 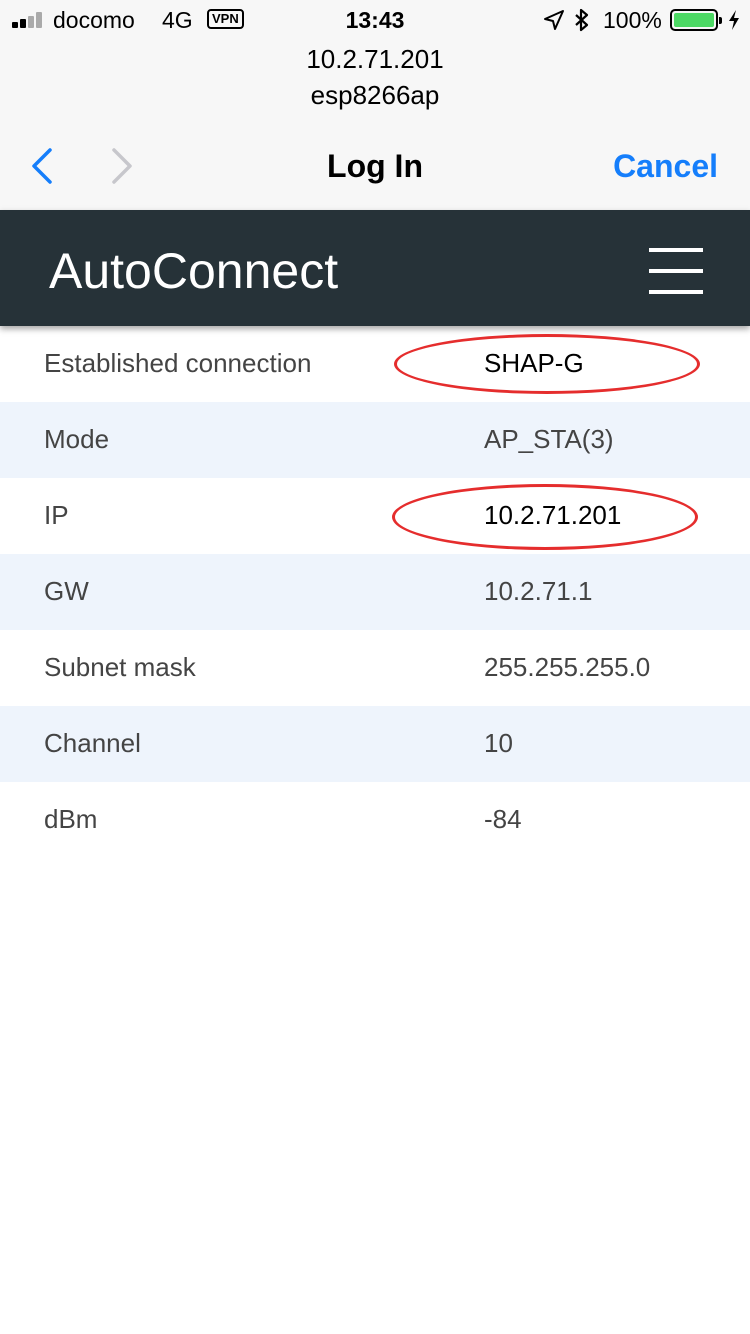 What do you see at coordinates (178, 363) in the screenshot?
I see `row-label-established-connection: Established connection` at bounding box center [178, 363].